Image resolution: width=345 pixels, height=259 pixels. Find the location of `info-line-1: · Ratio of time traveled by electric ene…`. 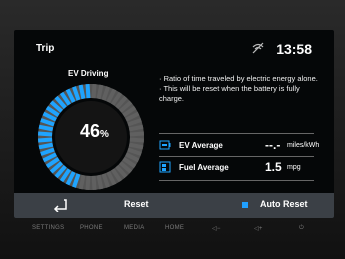

info-line-1: · Ratio of time traveled by electric ene… is located at coordinates (238, 78).